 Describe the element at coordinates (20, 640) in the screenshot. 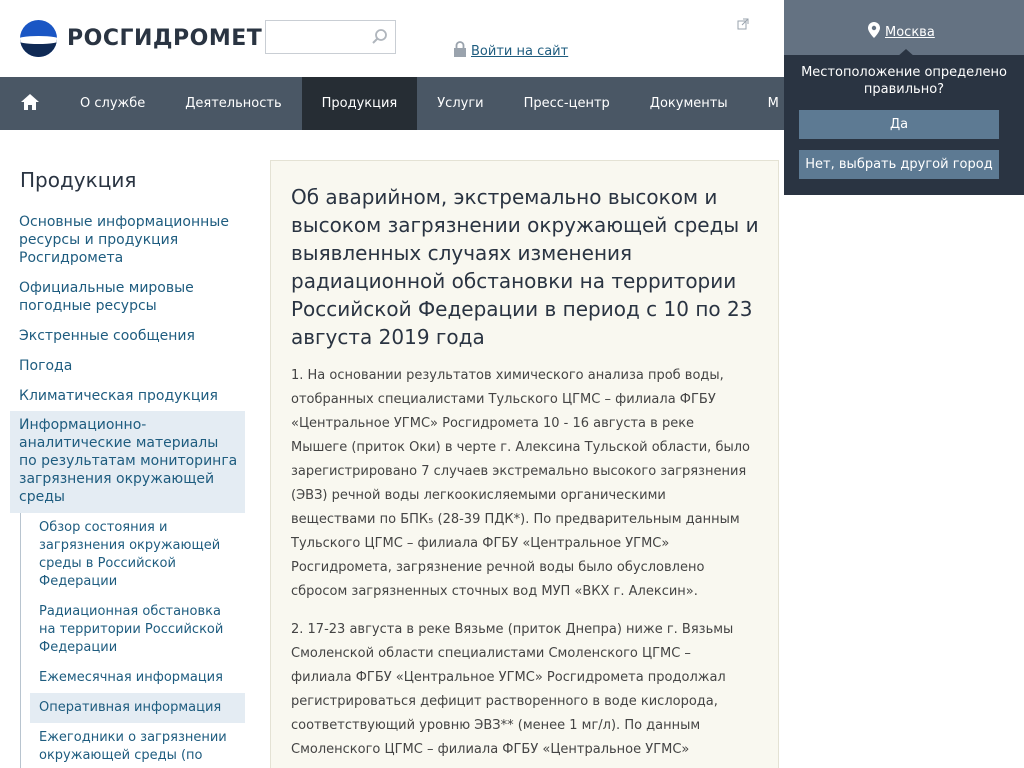

I see `submenu-divider` at that location.